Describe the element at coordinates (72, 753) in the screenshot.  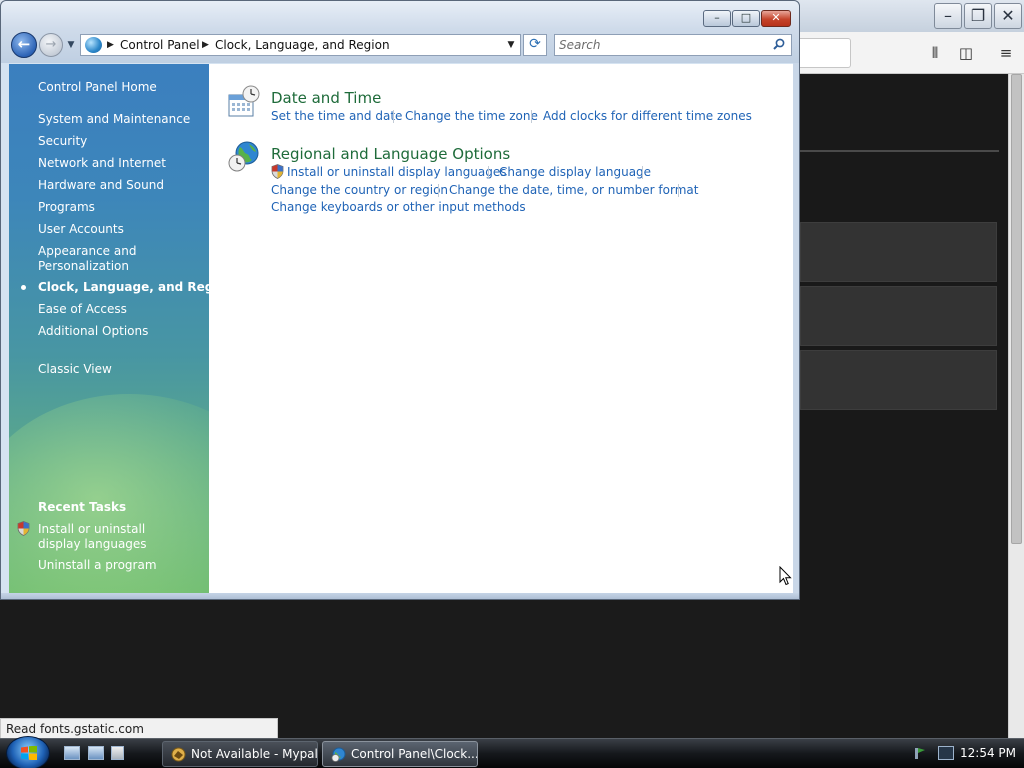
I see `show-desktop-icon` at that location.